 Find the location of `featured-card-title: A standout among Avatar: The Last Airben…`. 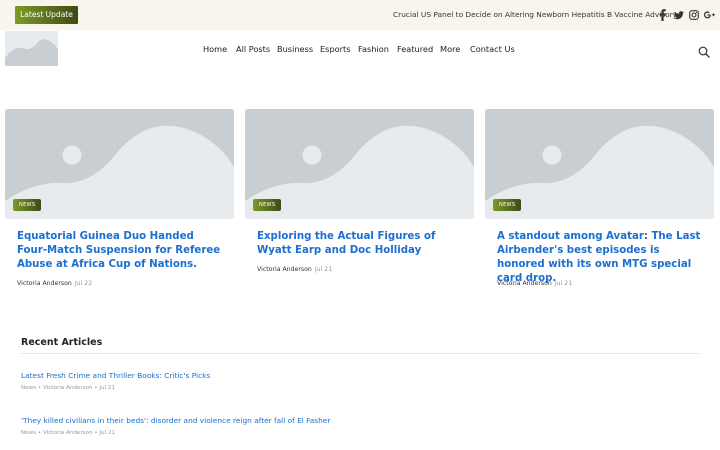

featured-card-title: A standout among Avatar: The Last Airben… is located at coordinates (602, 258).